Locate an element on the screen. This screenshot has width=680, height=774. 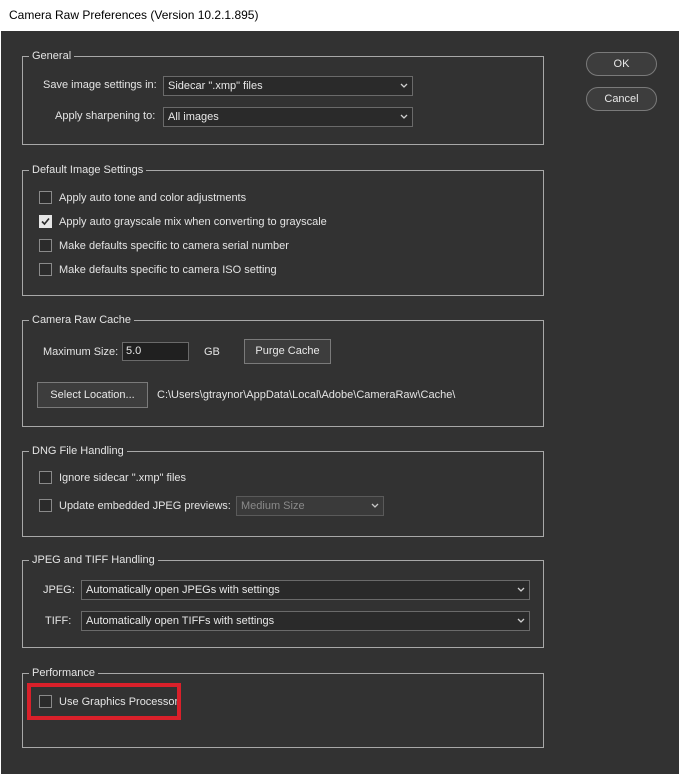
tiff-handling-value: Automatically open TIFFs with settings is located at coordinates (180, 621).